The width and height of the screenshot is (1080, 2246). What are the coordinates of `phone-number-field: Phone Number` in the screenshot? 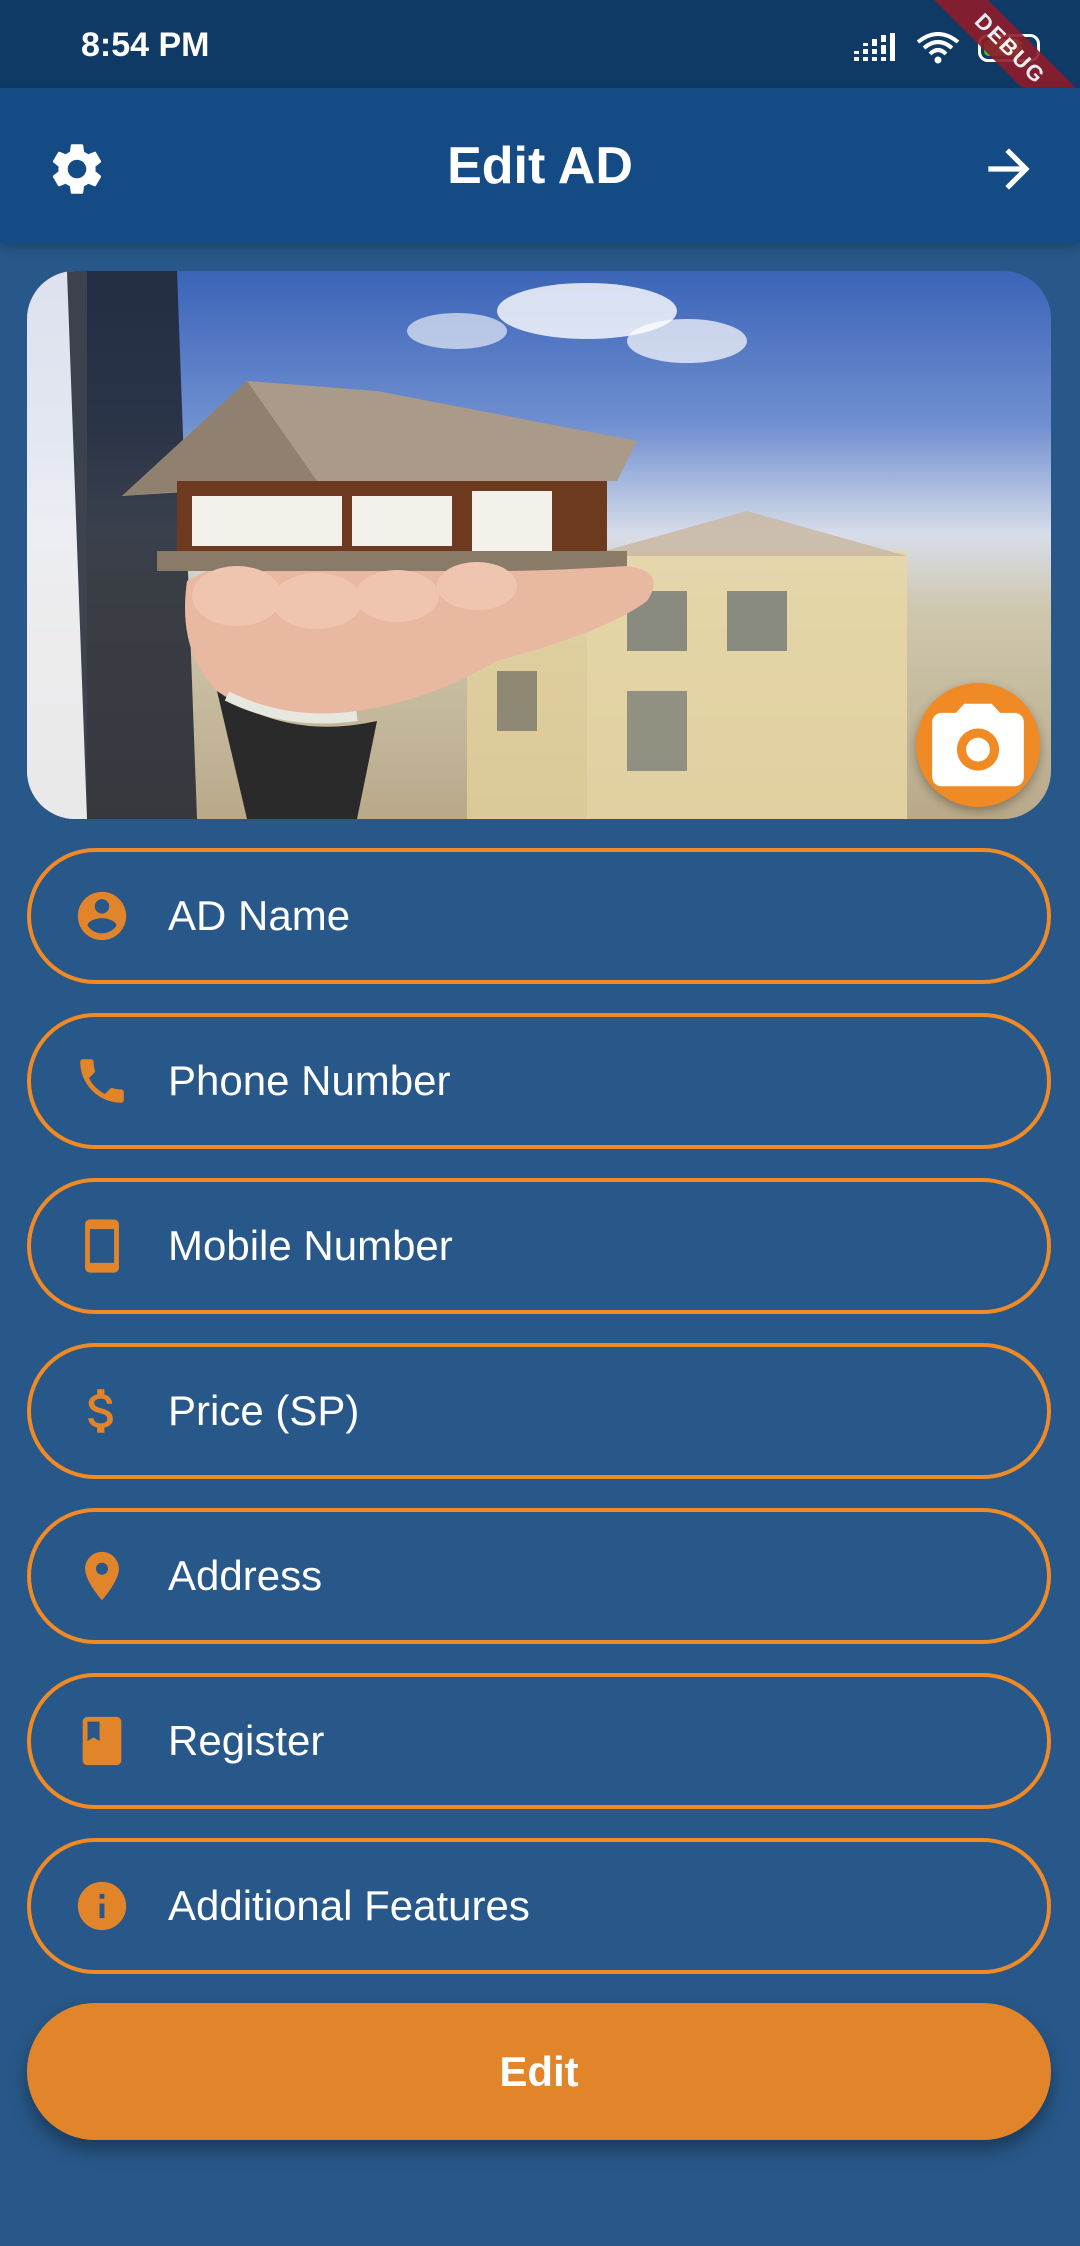 It's located at (539, 1081).